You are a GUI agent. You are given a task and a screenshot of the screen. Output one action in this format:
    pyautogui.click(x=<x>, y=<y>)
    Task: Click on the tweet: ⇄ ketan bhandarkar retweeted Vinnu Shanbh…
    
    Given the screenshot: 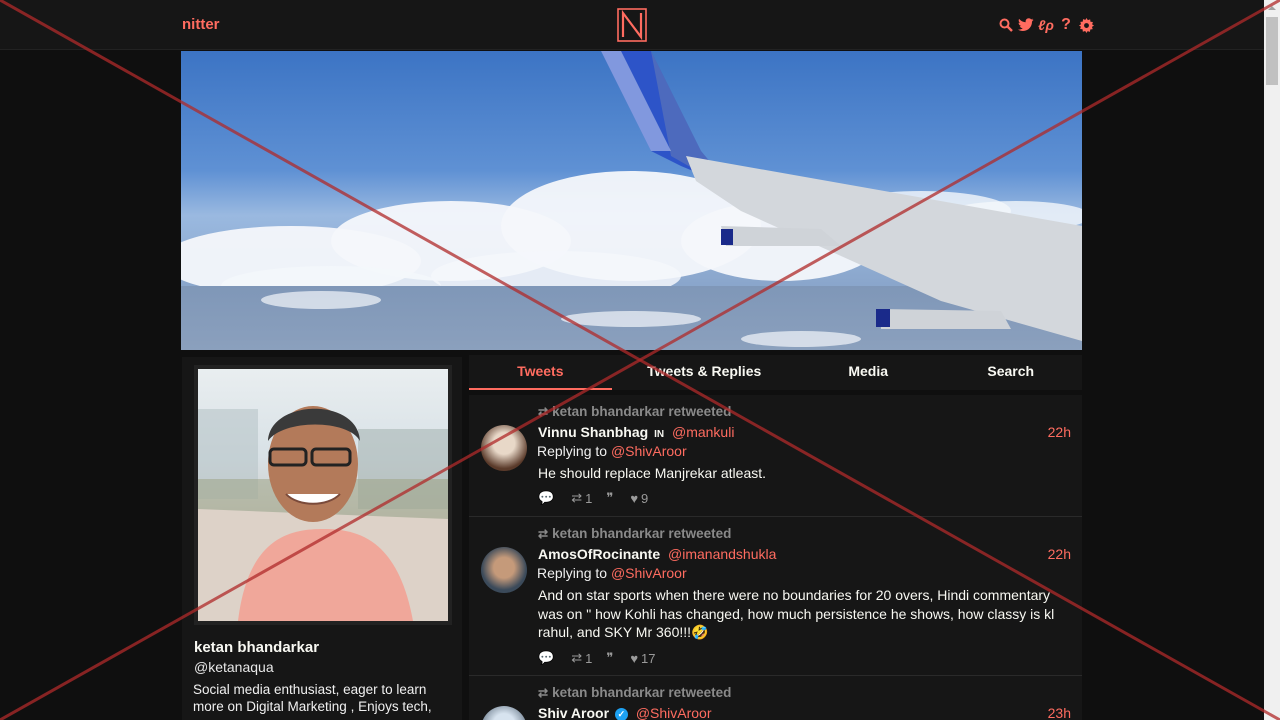 What is the action you would take?
    pyautogui.click(x=775, y=456)
    